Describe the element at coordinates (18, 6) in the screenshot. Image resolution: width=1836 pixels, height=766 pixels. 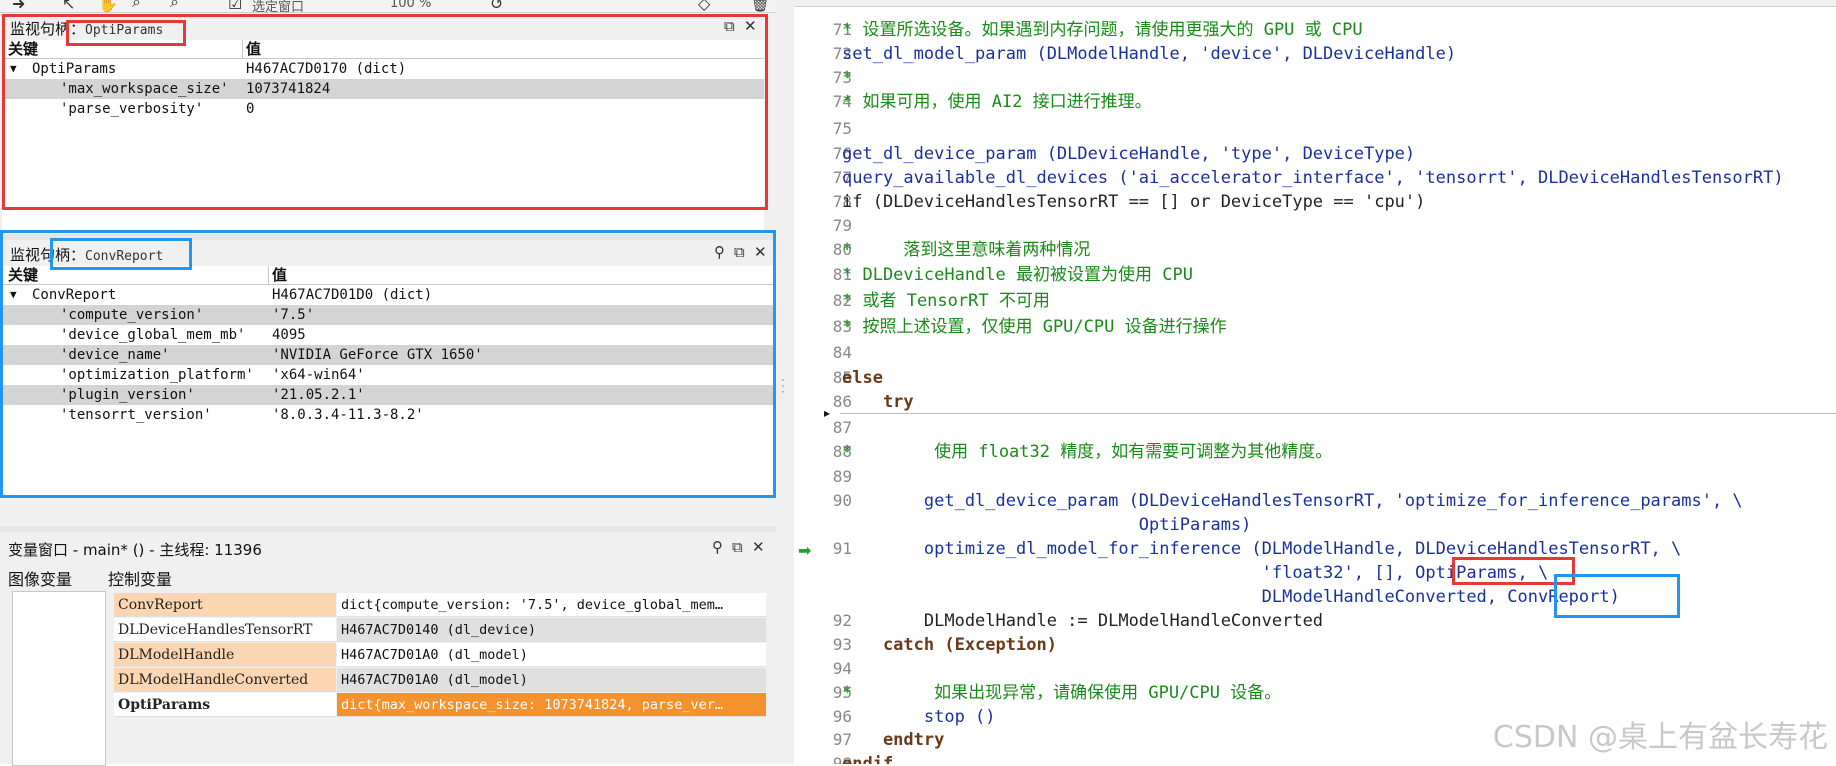
I see `arrow-icon: ➜` at that location.